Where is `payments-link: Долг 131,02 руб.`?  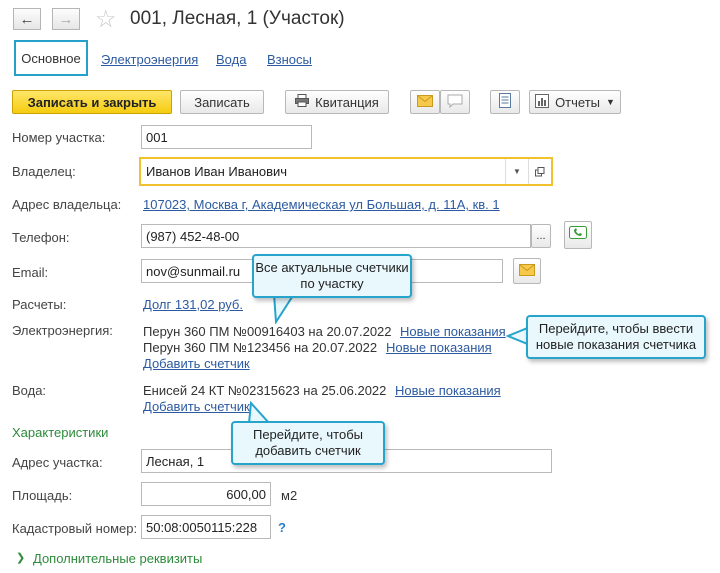 payments-link: Долг 131,02 руб. is located at coordinates (193, 304).